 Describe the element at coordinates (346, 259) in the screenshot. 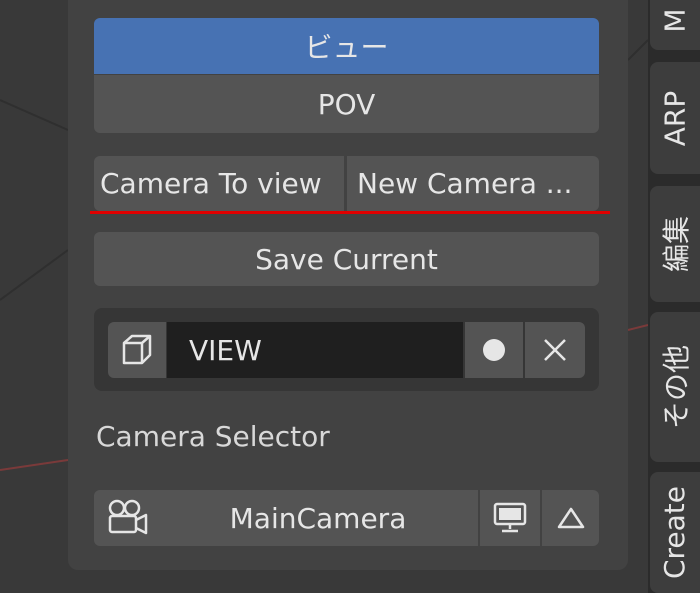

I see `save-current-button: Save Current` at that location.